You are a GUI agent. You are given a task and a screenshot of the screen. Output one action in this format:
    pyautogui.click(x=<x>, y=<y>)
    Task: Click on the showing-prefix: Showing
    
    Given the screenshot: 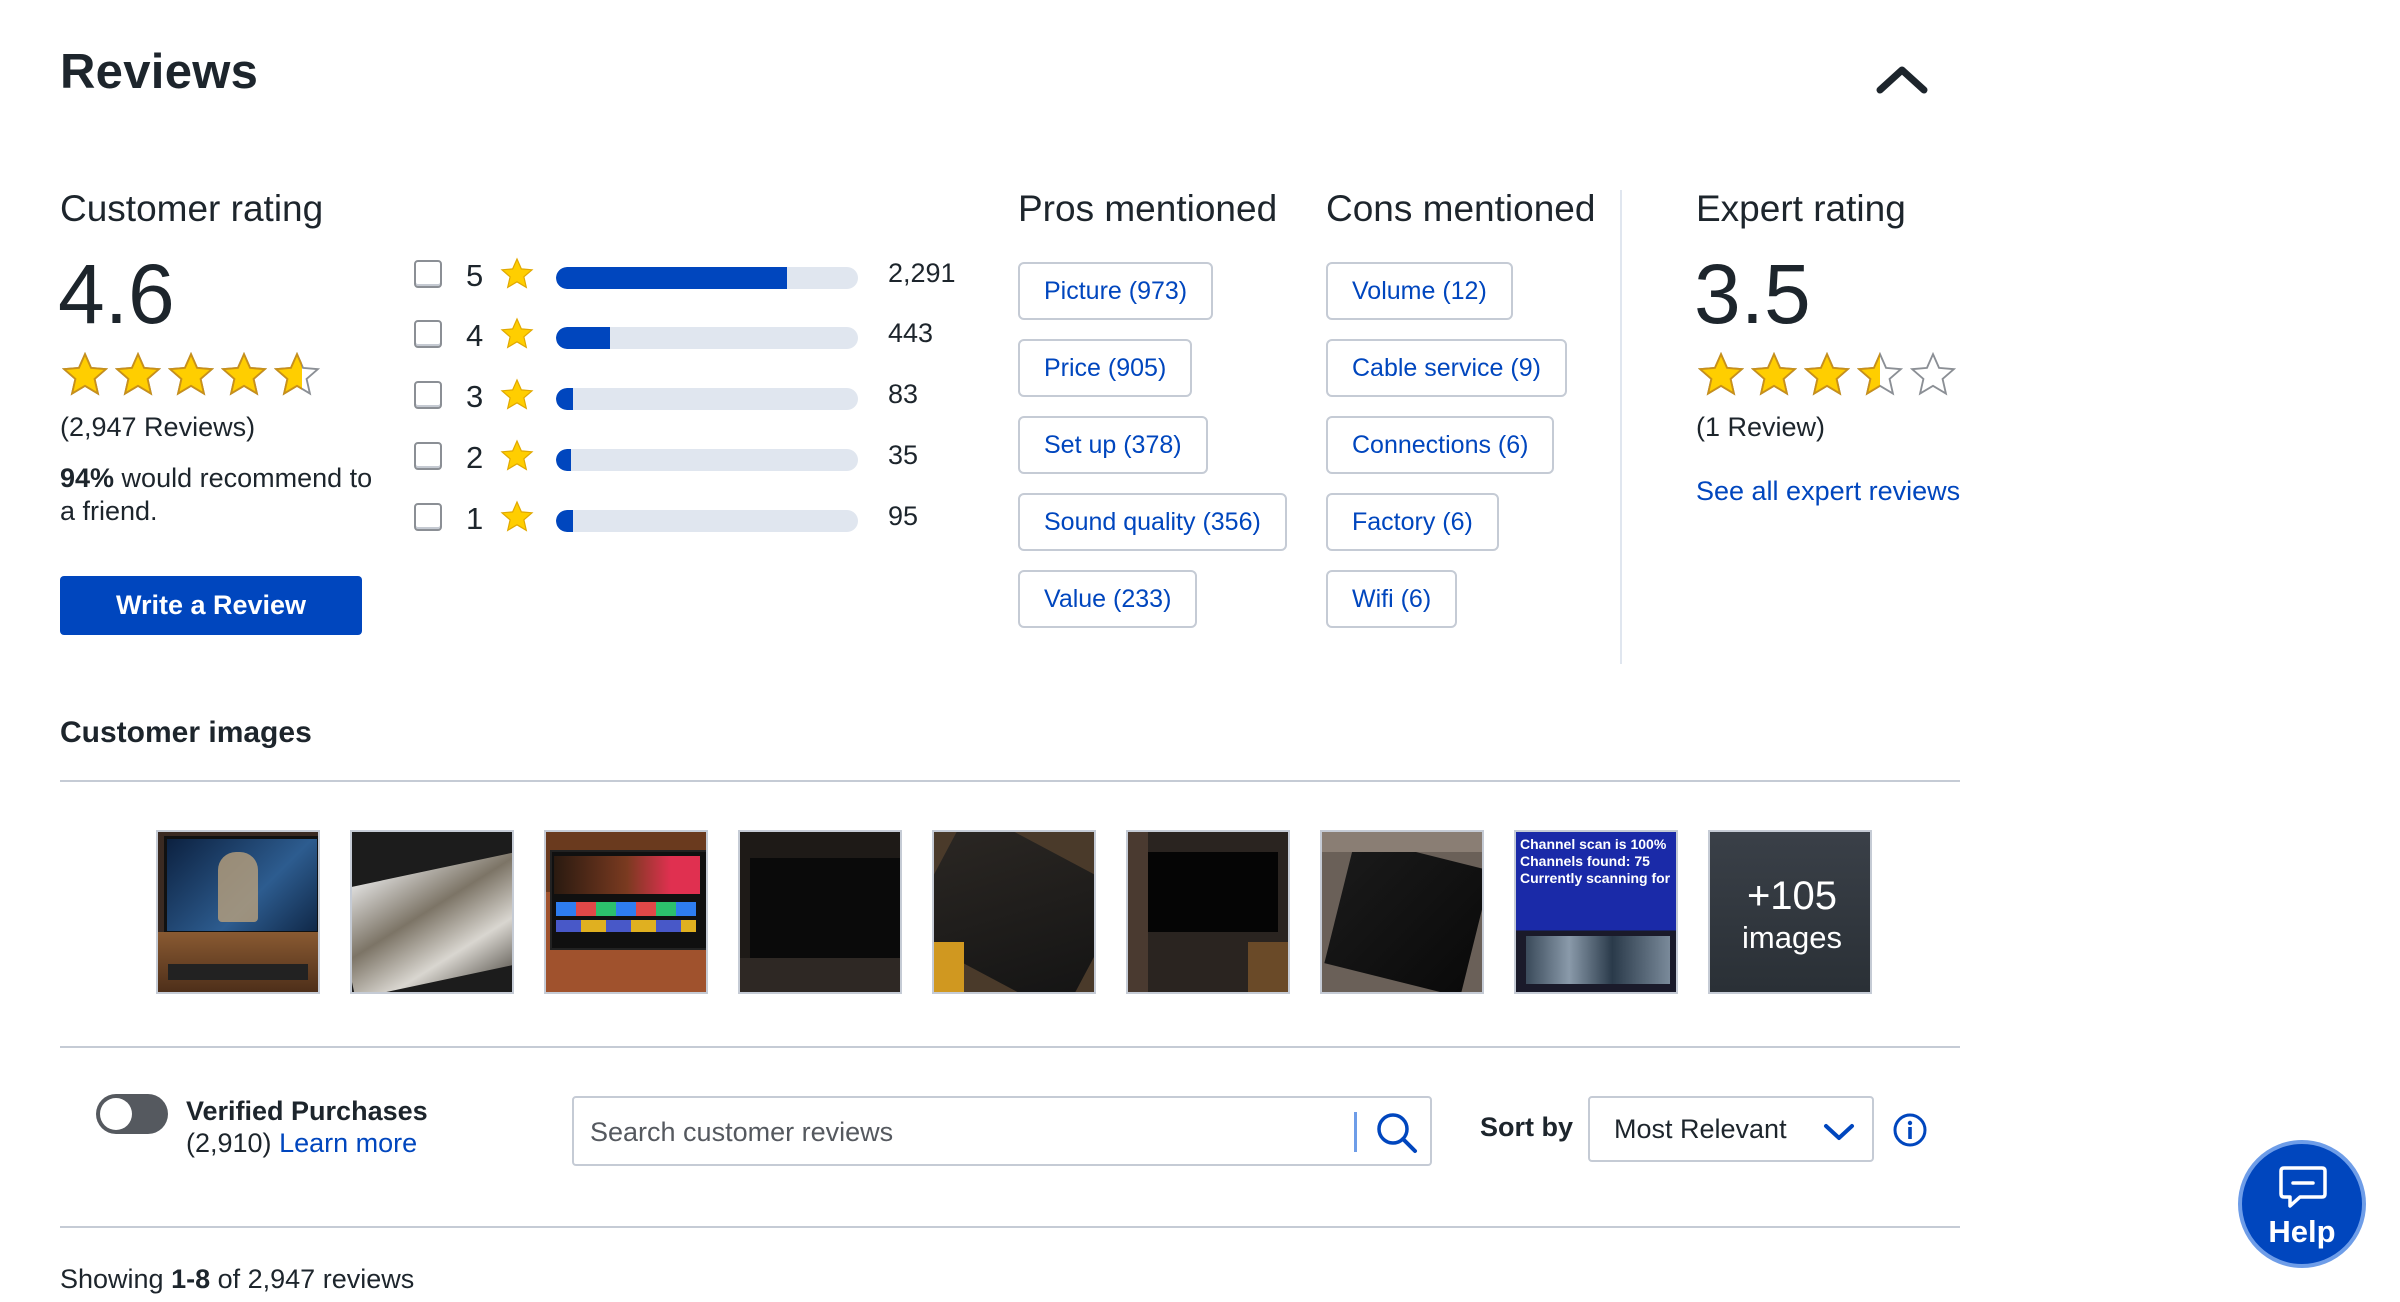 What is the action you would take?
    pyautogui.click(x=116, y=1279)
    